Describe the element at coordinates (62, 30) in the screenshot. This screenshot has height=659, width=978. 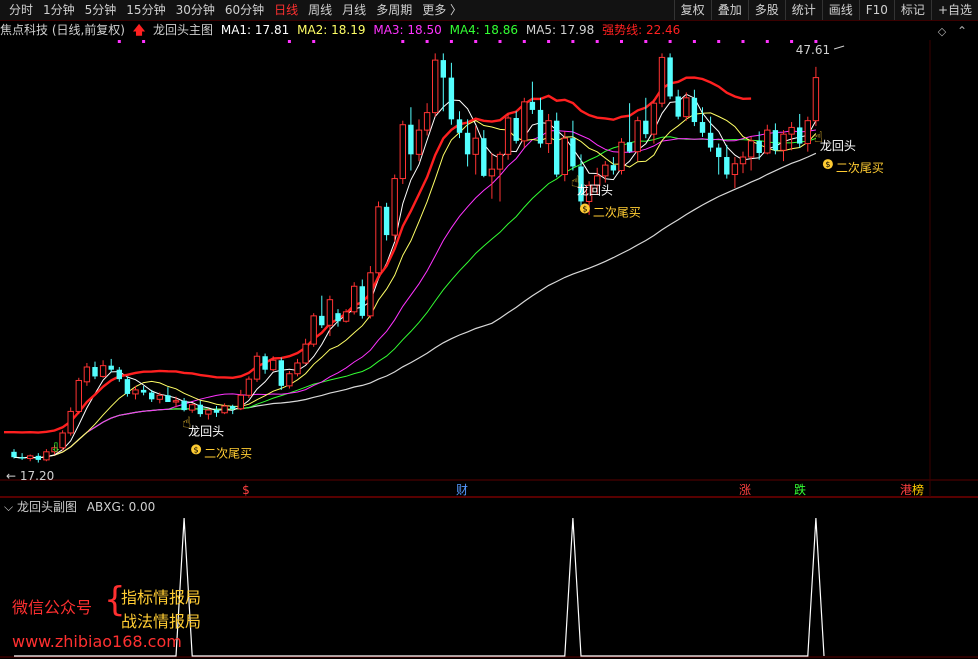
I see `stock-title: 焦点科技 (日线,前复权)` at that location.